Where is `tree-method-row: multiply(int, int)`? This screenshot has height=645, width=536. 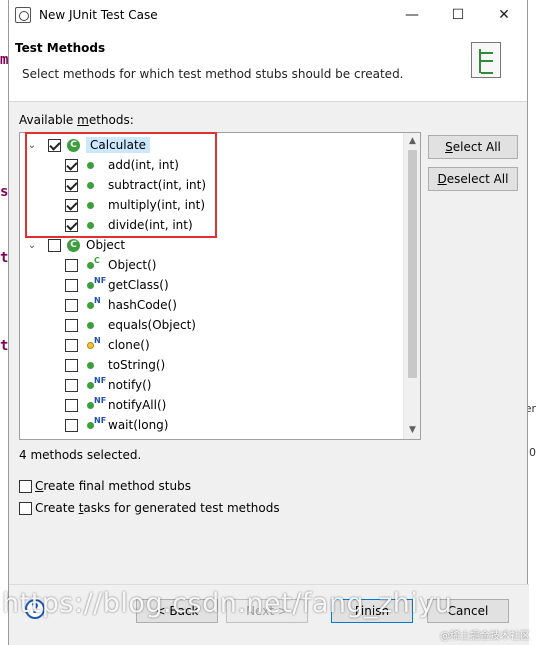
tree-method-row: multiply(int, int) is located at coordinates (211, 205).